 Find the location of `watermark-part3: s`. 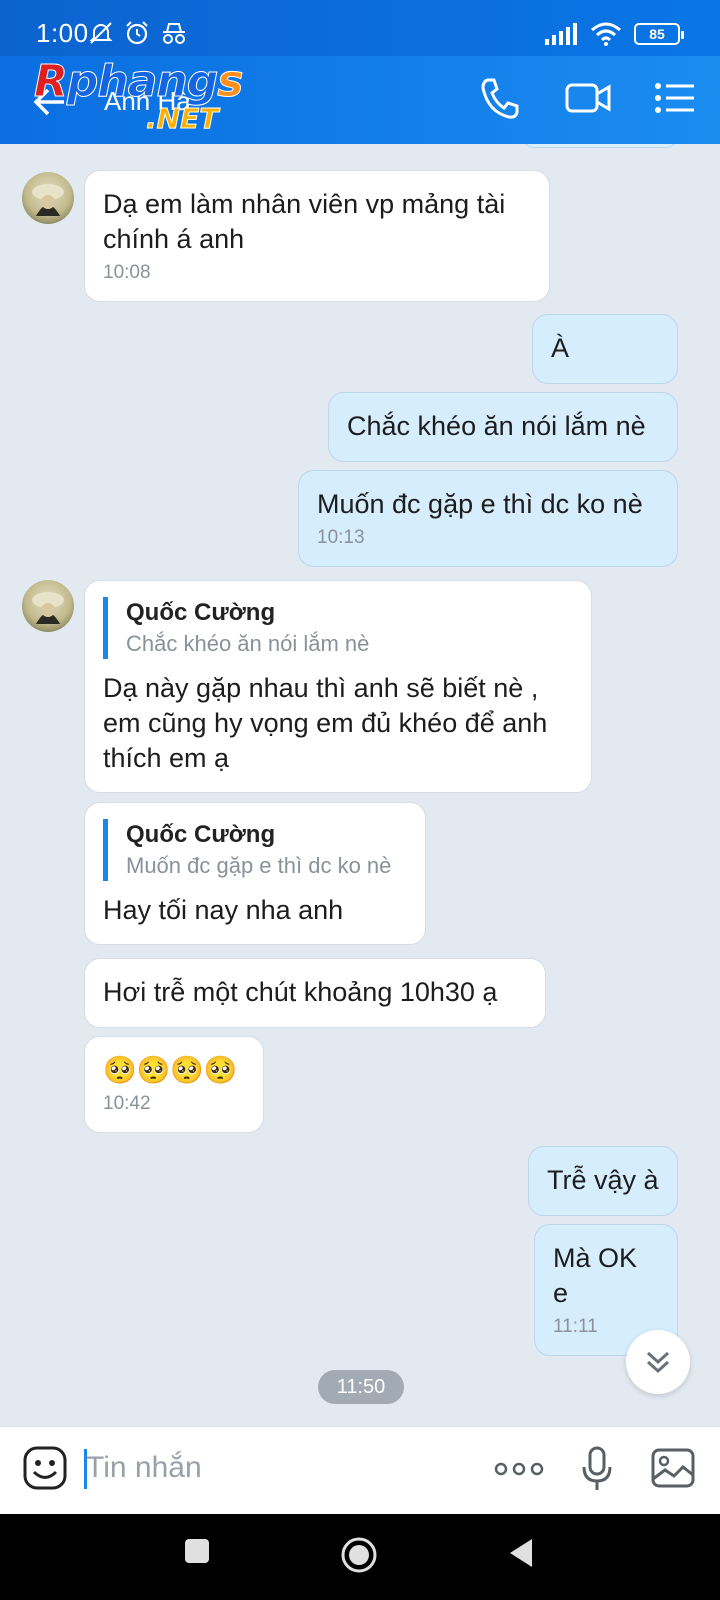

watermark-part3: s is located at coordinates (230, 81).